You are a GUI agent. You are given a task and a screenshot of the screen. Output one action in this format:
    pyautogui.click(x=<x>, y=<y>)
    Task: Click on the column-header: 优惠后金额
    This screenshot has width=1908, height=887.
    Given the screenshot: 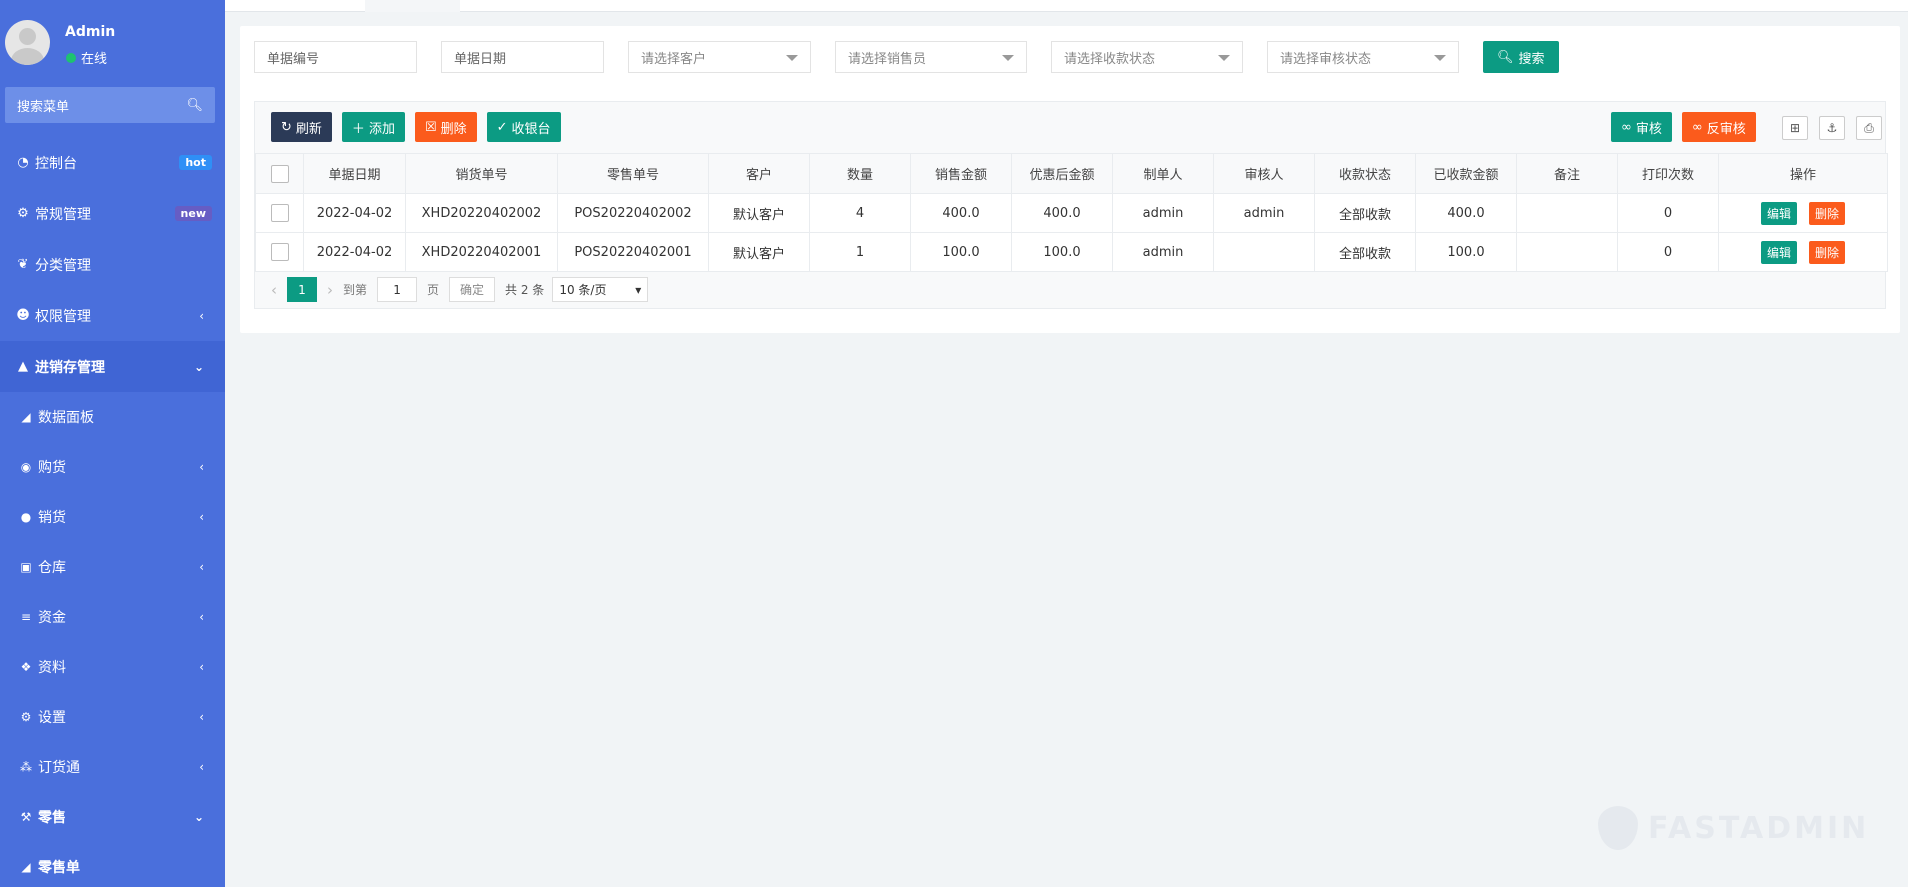 What is the action you would take?
    pyautogui.click(x=1062, y=173)
    